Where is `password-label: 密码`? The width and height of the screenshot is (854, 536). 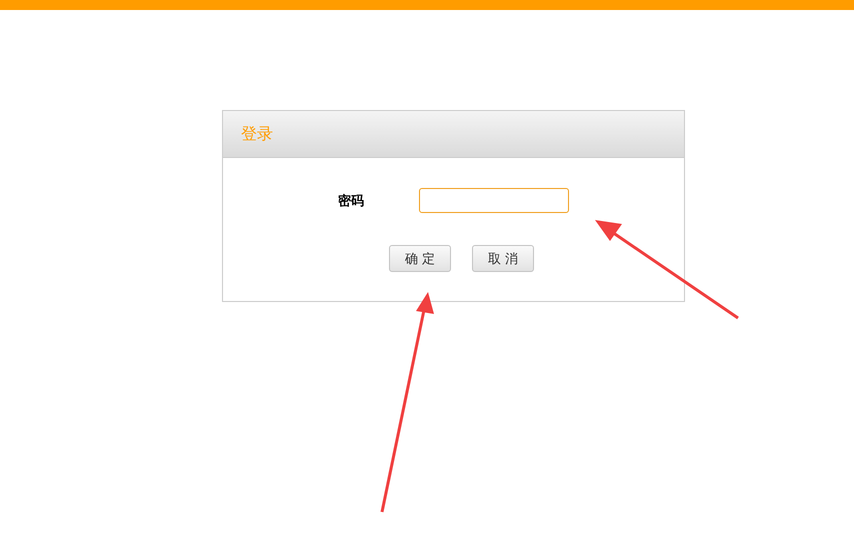
password-label: 密码 is located at coordinates (351, 201).